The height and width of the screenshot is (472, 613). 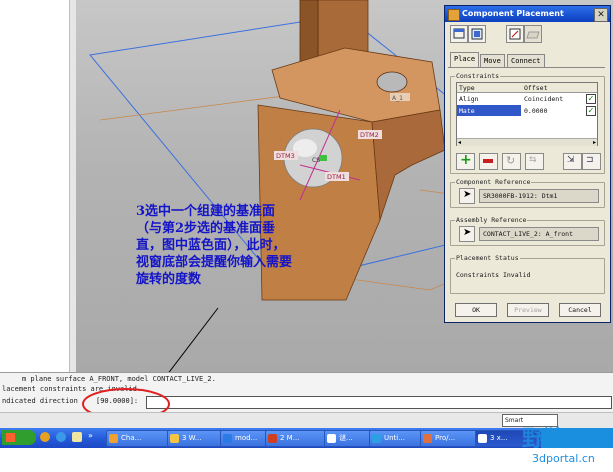 What do you see at coordinates (591, 161) in the screenshot?
I see `constraint-options-icon: ⊐` at bounding box center [591, 161].